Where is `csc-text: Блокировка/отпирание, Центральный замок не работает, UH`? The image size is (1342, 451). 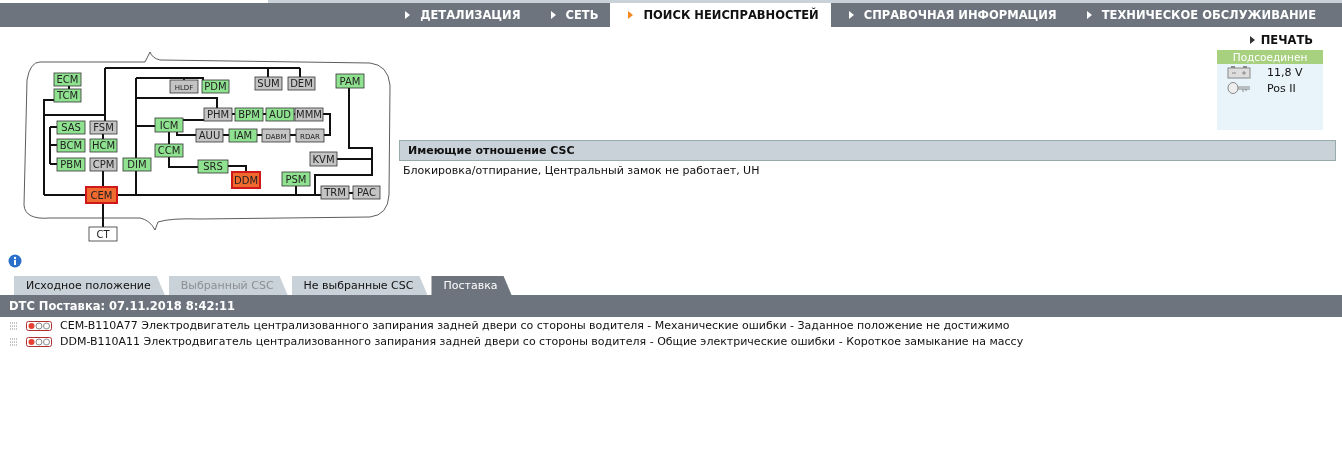
csc-text: Блокировка/отпирание, Центральный замок не работает, UH is located at coordinates (581, 171).